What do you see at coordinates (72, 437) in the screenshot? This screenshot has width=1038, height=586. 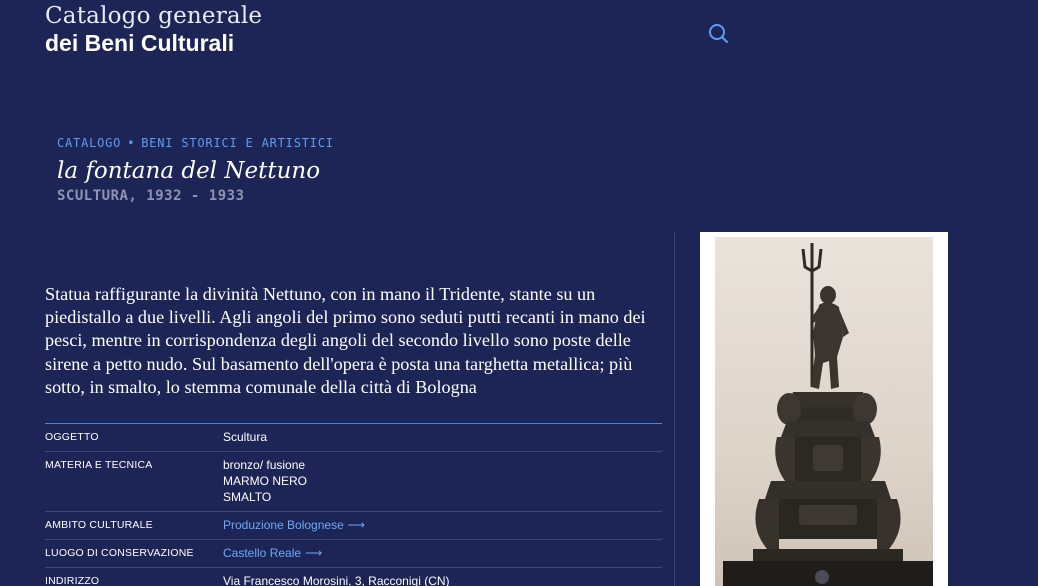 I see `details-label: OGGETTO` at bounding box center [72, 437].